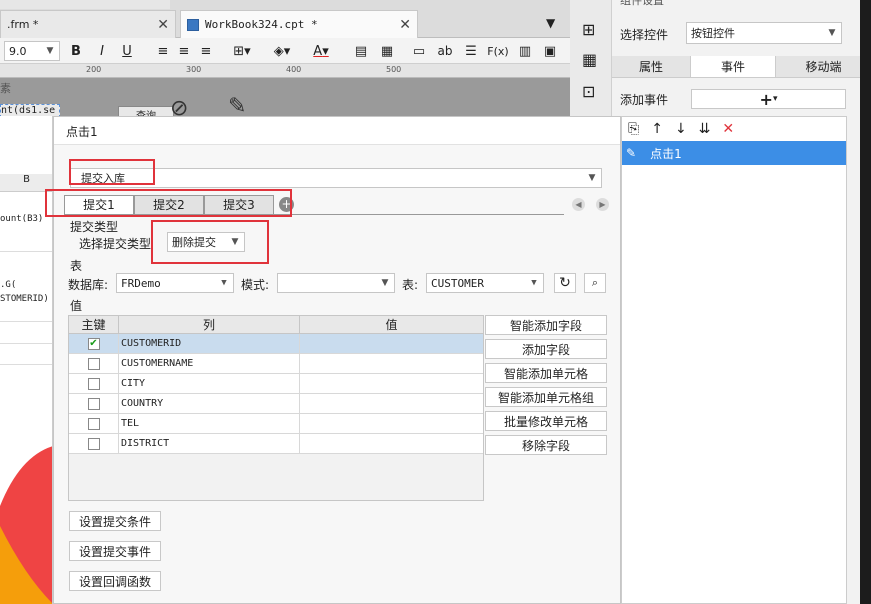  What do you see at coordinates (546, 373) in the screenshot?
I see `side-button-2: 智能添加单元格` at bounding box center [546, 373].